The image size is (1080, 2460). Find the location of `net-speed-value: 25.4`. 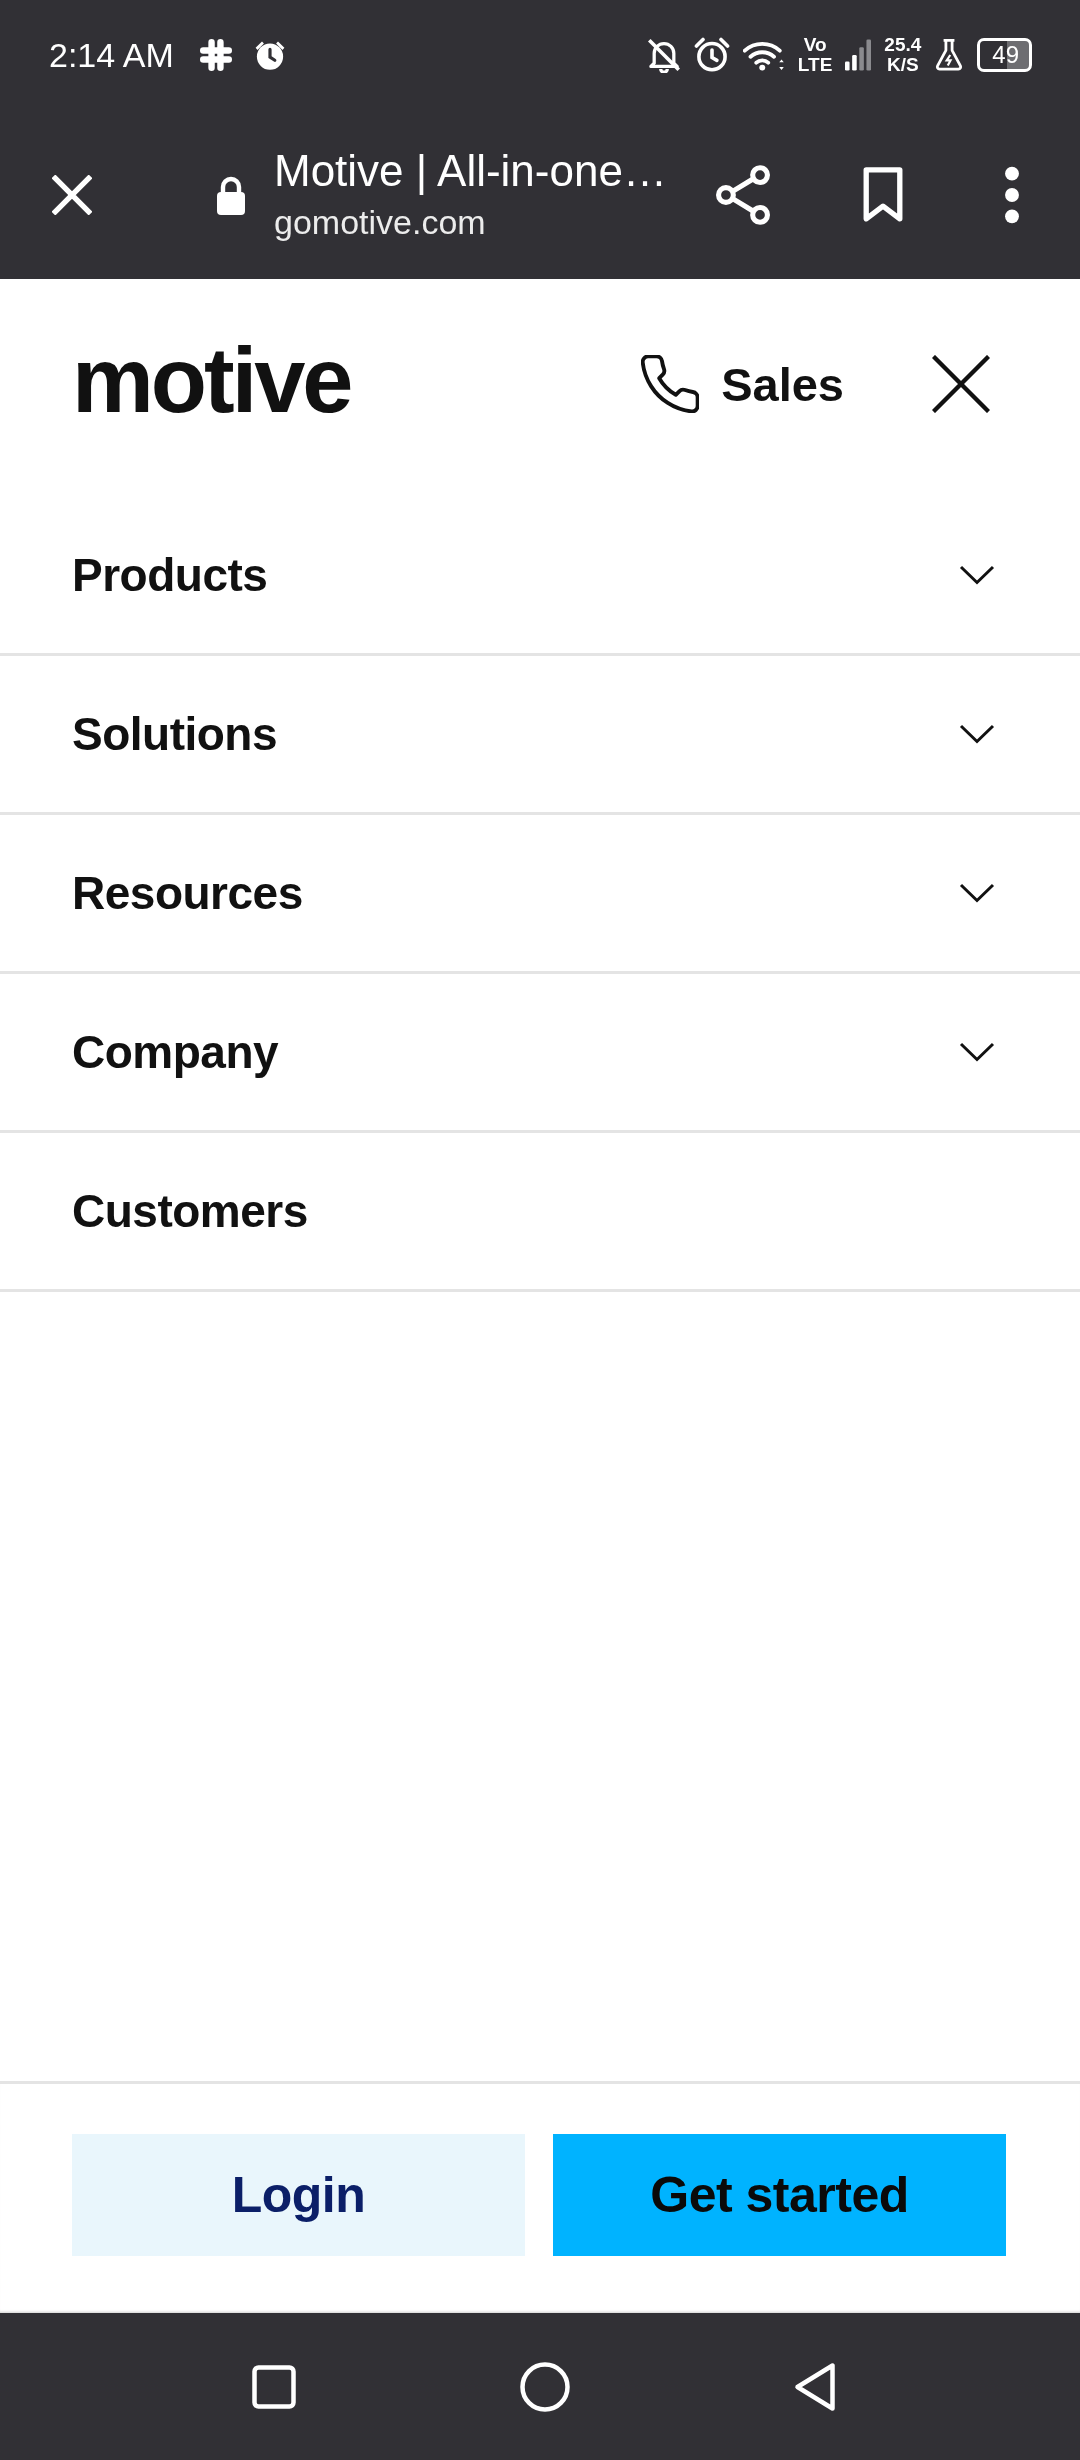

net-speed-value: 25.4 is located at coordinates (903, 45).